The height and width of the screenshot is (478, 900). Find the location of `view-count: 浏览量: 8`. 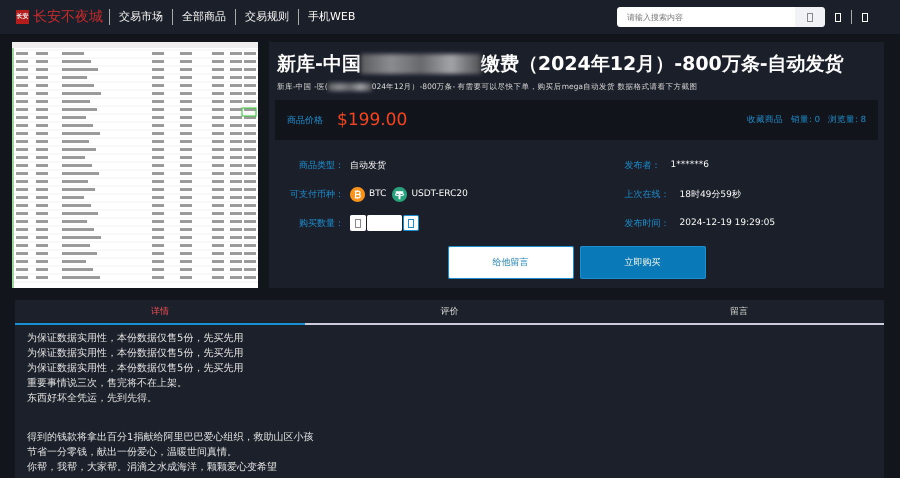

view-count: 浏览量: 8 is located at coordinates (847, 120).